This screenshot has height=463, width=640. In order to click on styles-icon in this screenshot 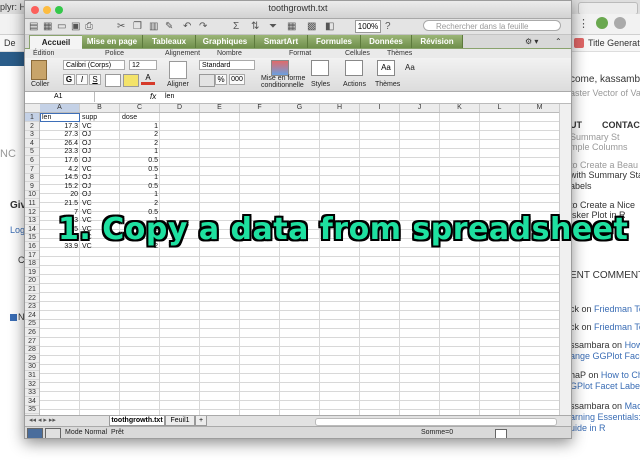, I will do `click(320, 68)`.